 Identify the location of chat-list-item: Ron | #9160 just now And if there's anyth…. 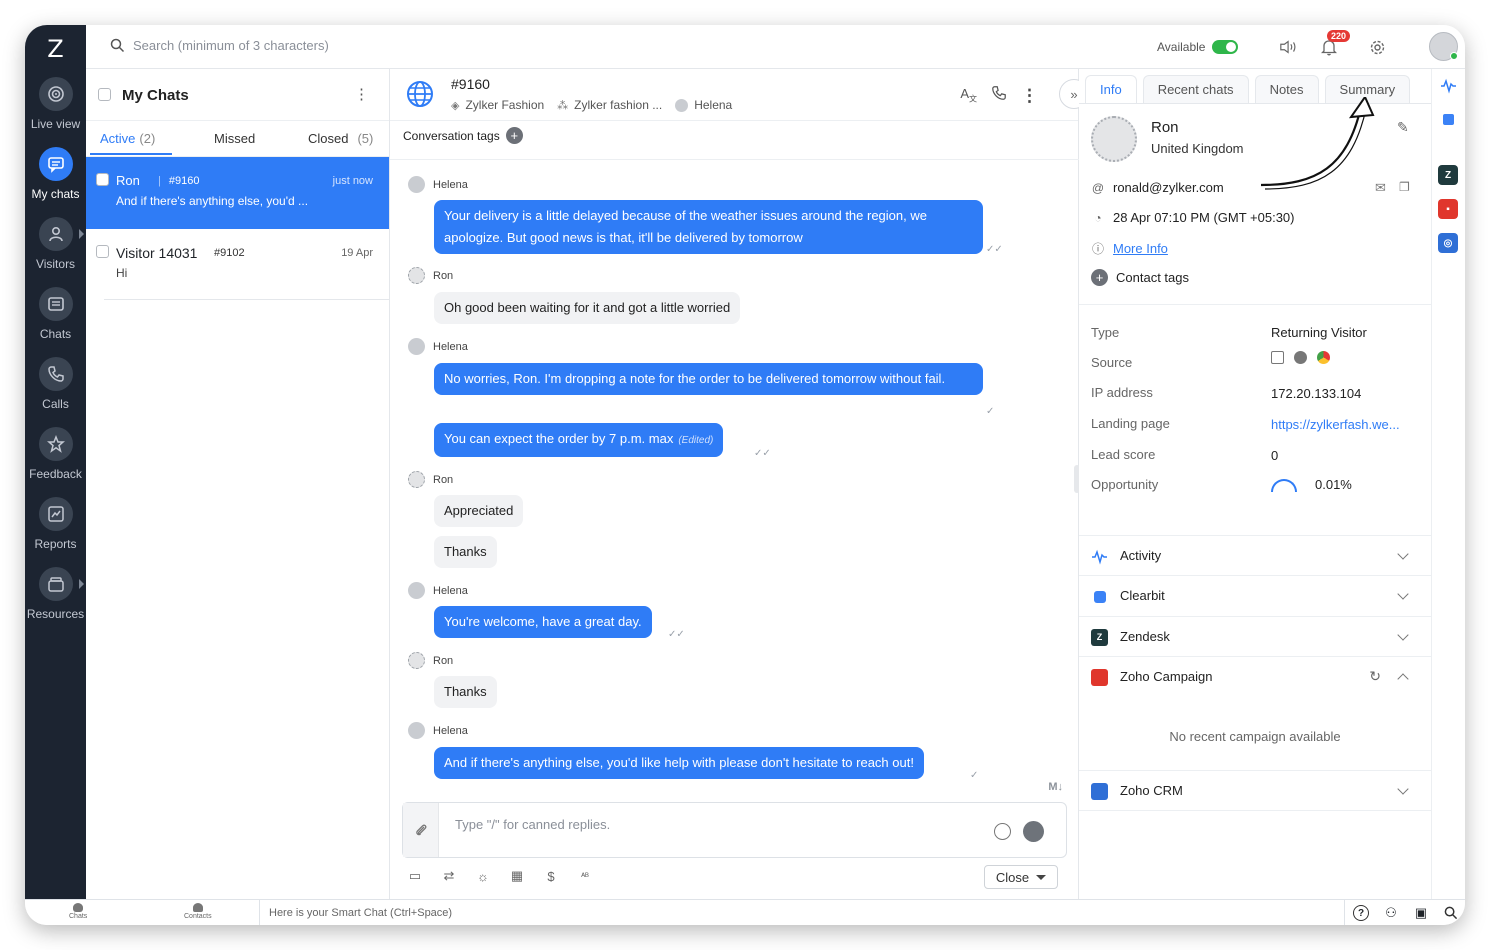
(237, 193).